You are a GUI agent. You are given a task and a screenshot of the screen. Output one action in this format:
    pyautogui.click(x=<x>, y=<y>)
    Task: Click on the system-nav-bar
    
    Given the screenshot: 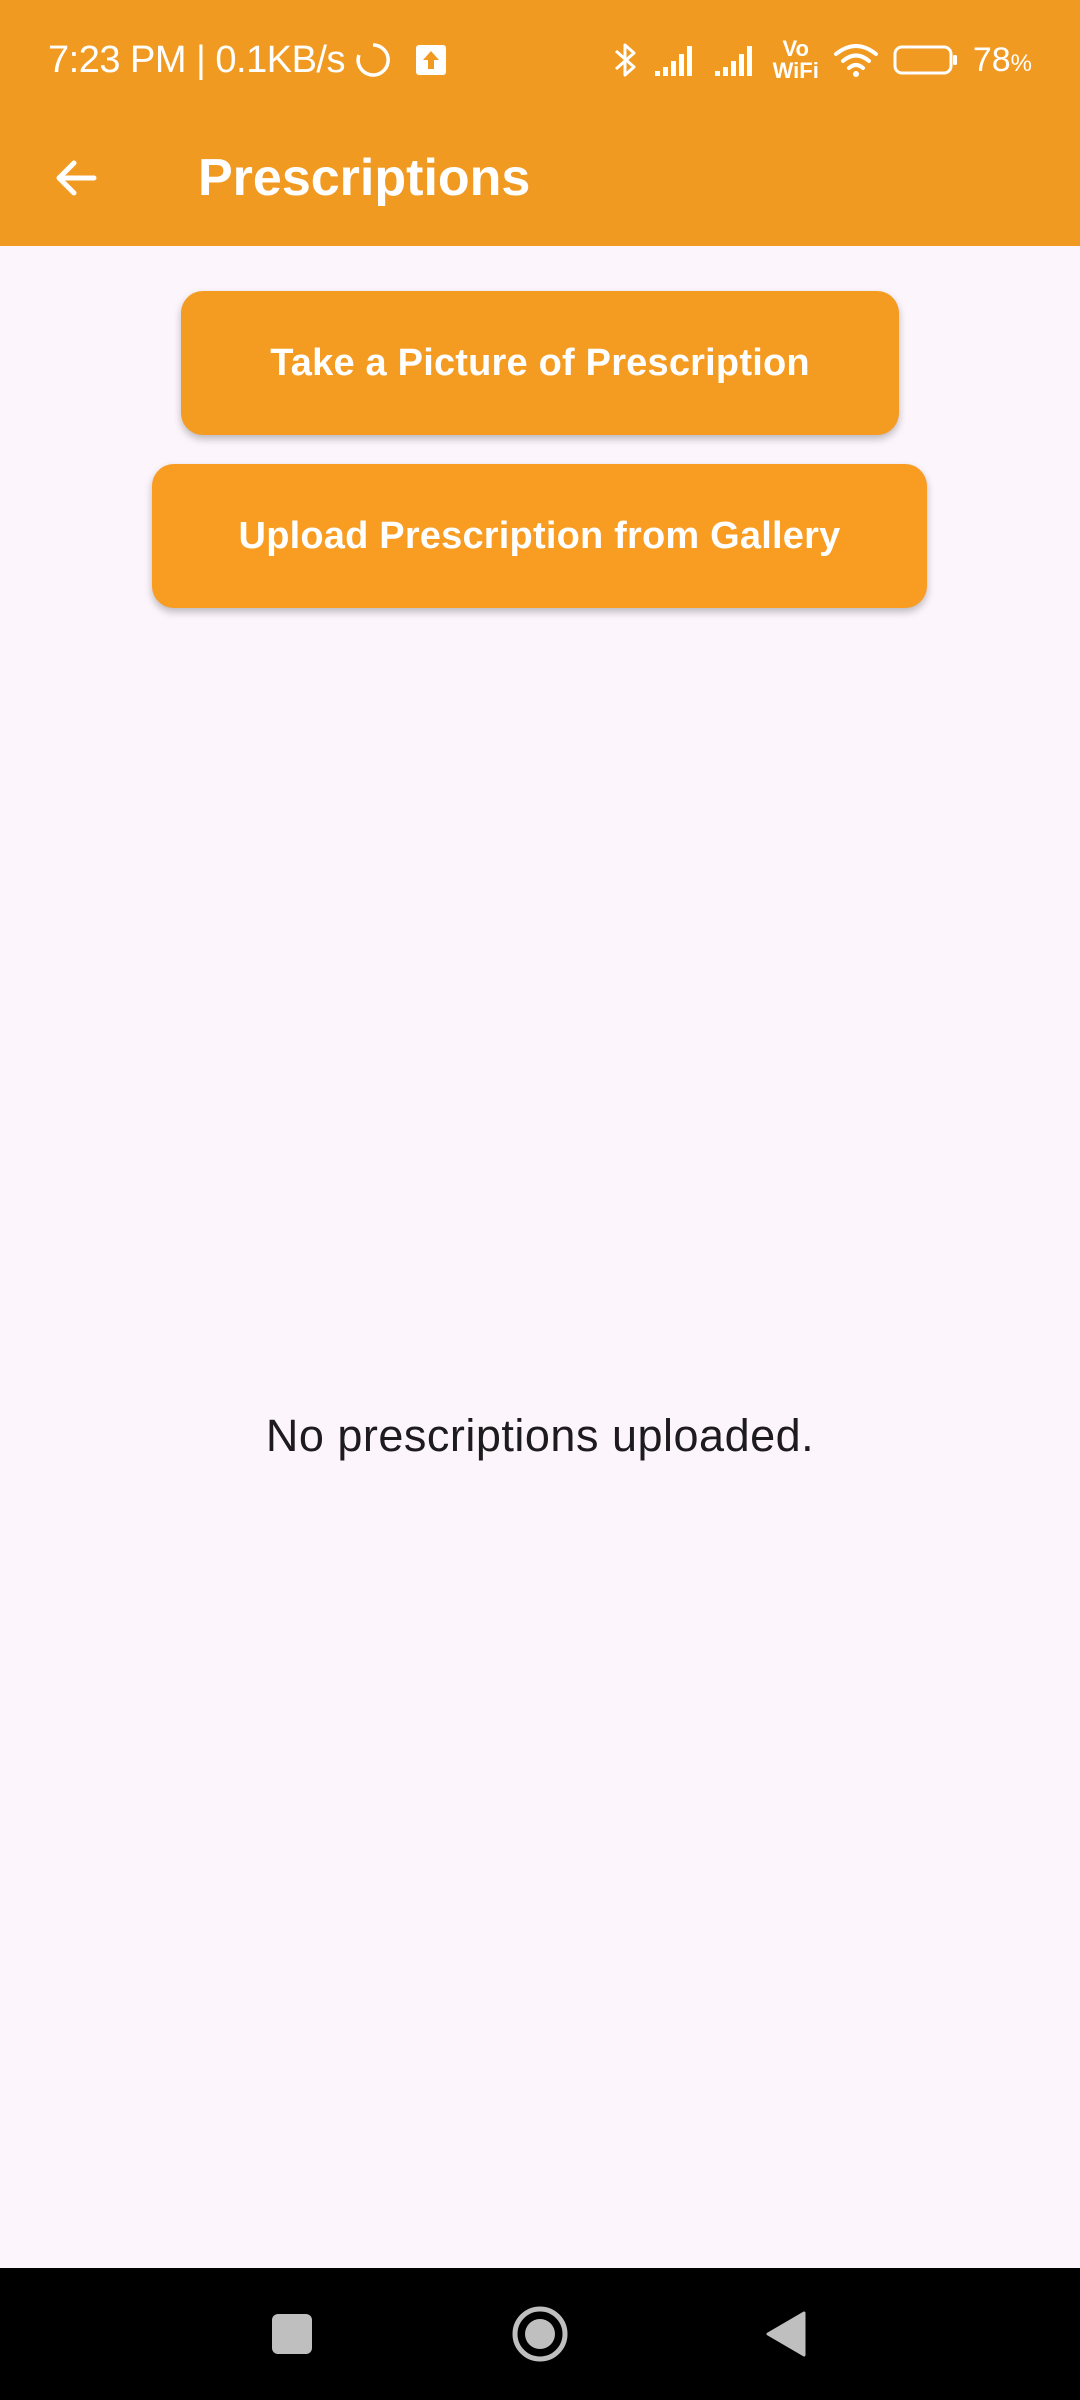 What is the action you would take?
    pyautogui.click(x=540, y=2334)
    